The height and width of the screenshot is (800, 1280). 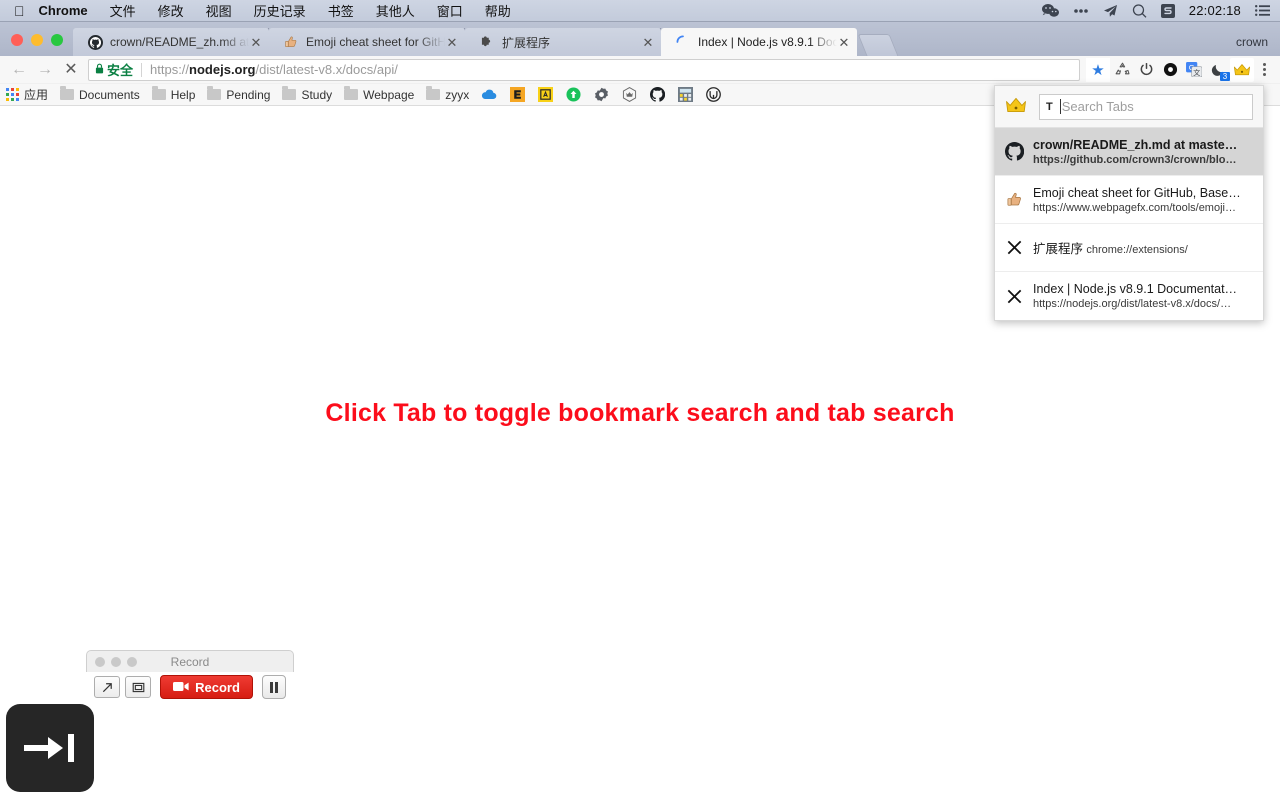 What do you see at coordinates (713, 95) in the screenshot?
I see `bookmark-circle-site` at bounding box center [713, 95].